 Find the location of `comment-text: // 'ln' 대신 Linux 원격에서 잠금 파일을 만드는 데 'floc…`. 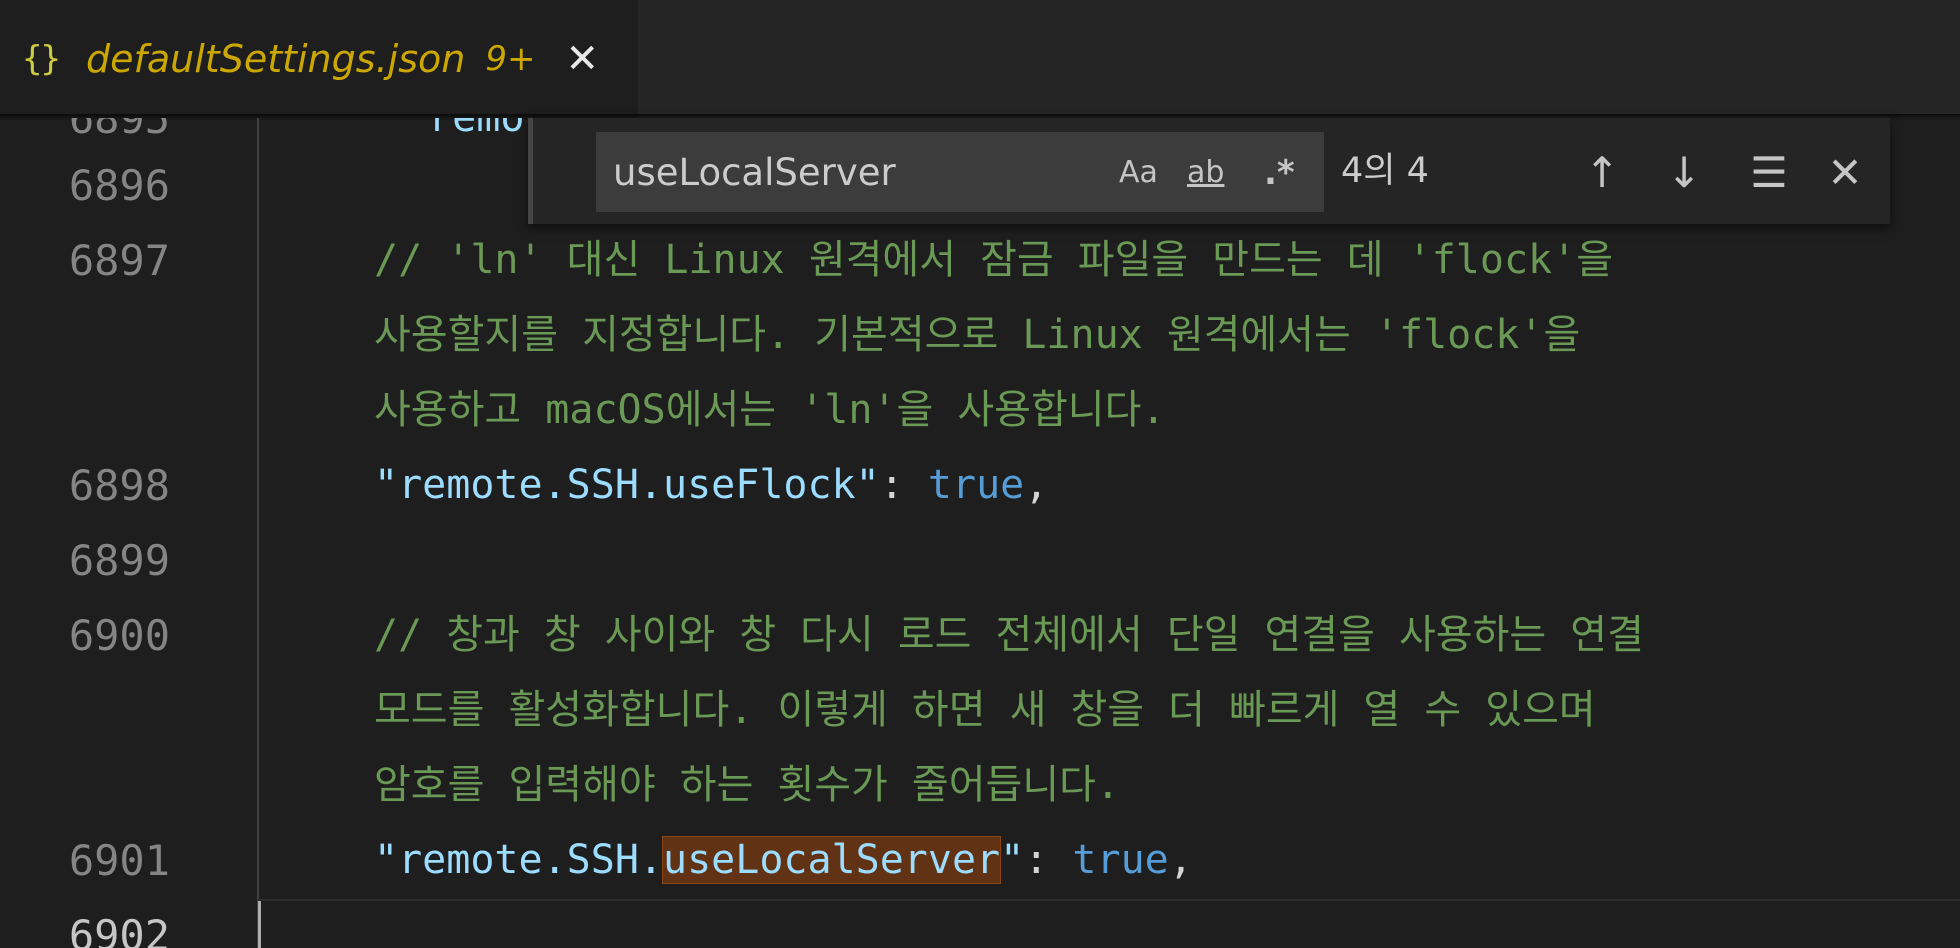

comment-text: // 'ln' 대신 Linux 원격에서 잠금 파일을 만드는 데 'floc… is located at coordinates (994, 260).